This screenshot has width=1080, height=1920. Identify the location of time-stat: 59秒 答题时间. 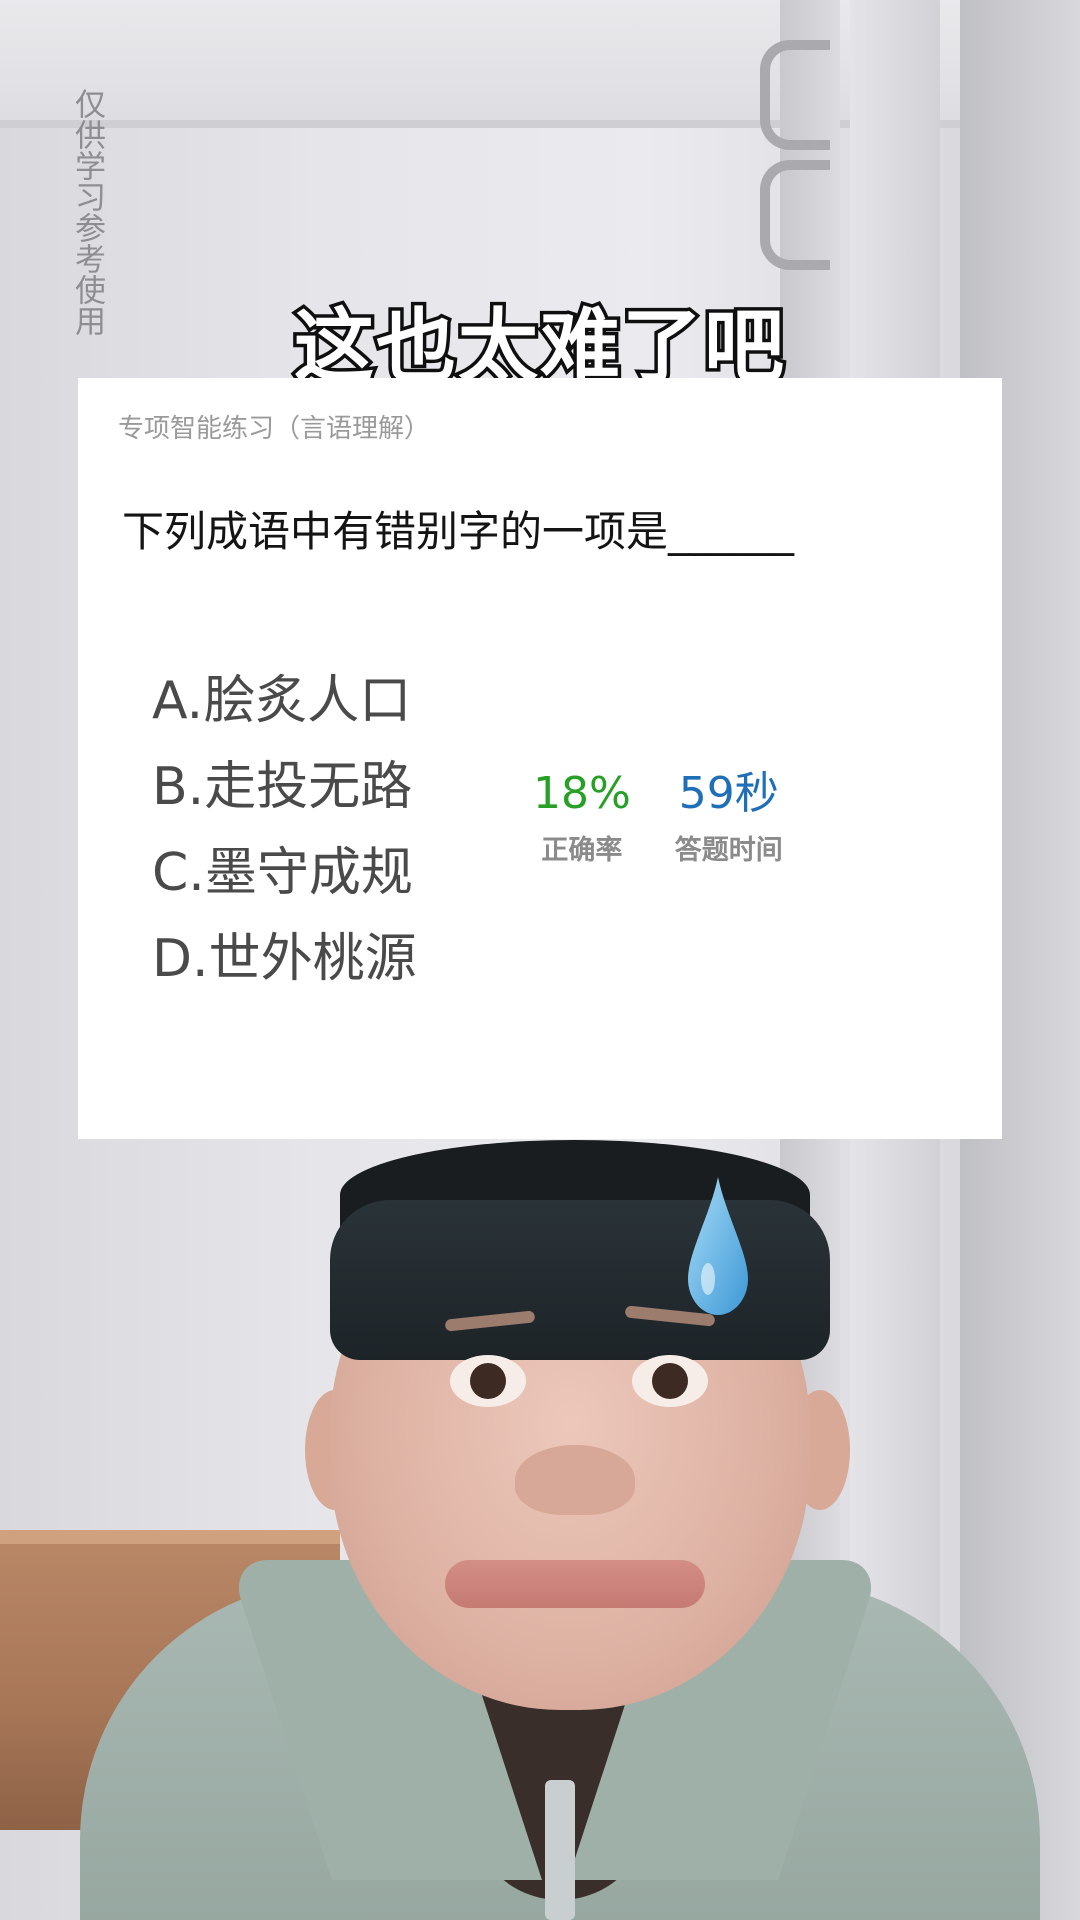
(729, 817).